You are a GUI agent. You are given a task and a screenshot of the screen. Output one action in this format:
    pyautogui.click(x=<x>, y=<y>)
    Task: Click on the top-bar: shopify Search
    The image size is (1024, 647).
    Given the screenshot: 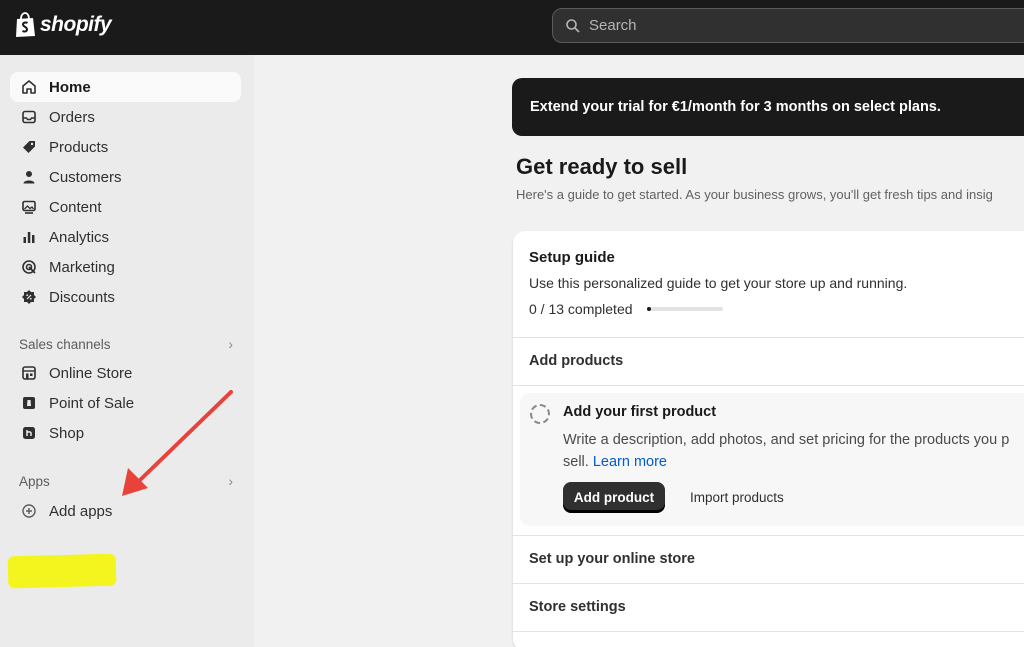 What is the action you would take?
    pyautogui.click(x=512, y=27)
    